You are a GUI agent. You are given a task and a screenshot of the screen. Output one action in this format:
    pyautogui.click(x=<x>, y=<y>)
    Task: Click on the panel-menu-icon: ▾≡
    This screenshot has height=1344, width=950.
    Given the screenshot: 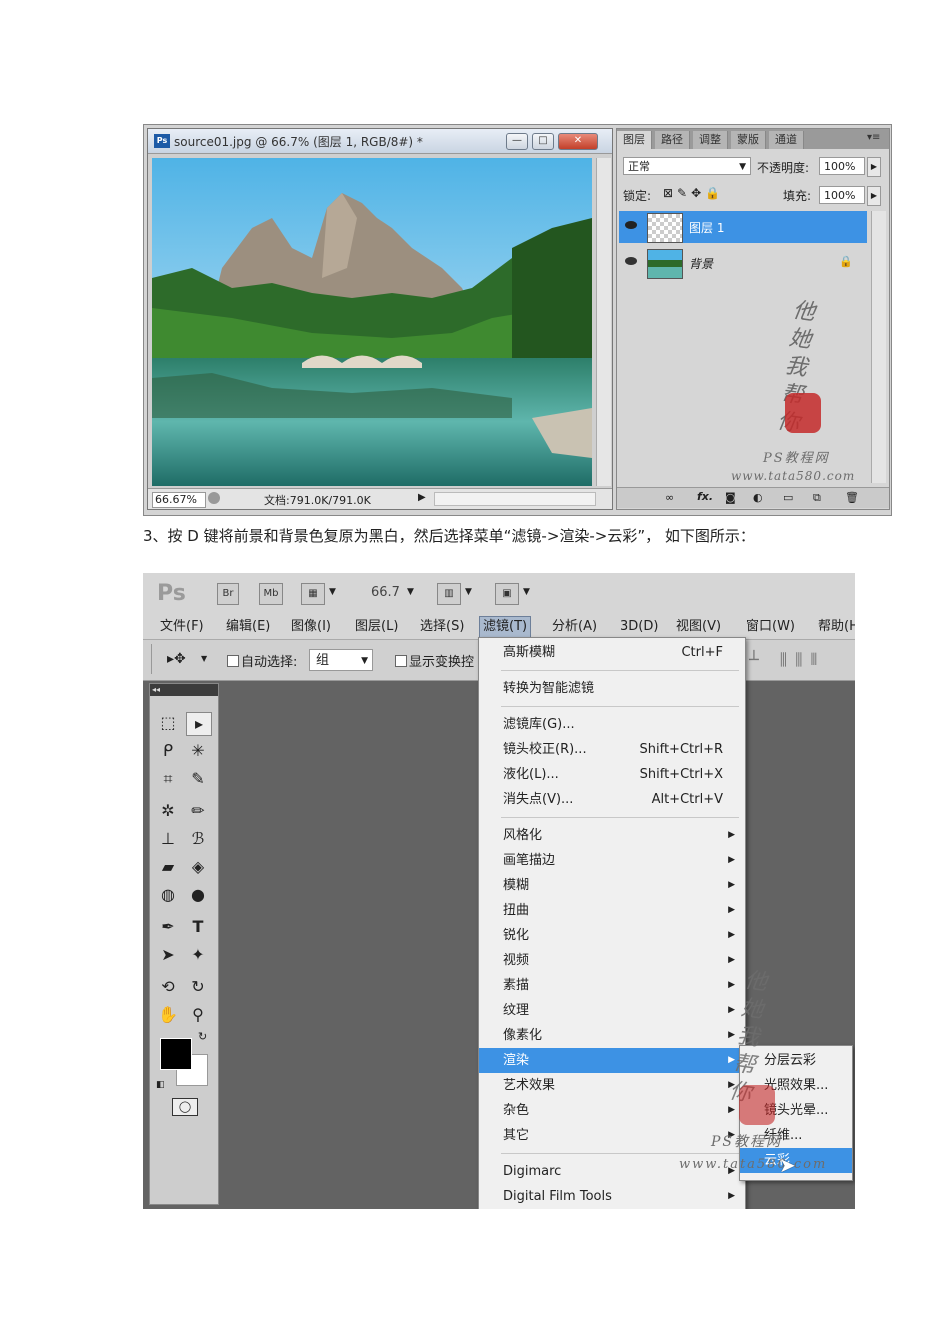 What is the action you would take?
    pyautogui.click(x=873, y=137)
    